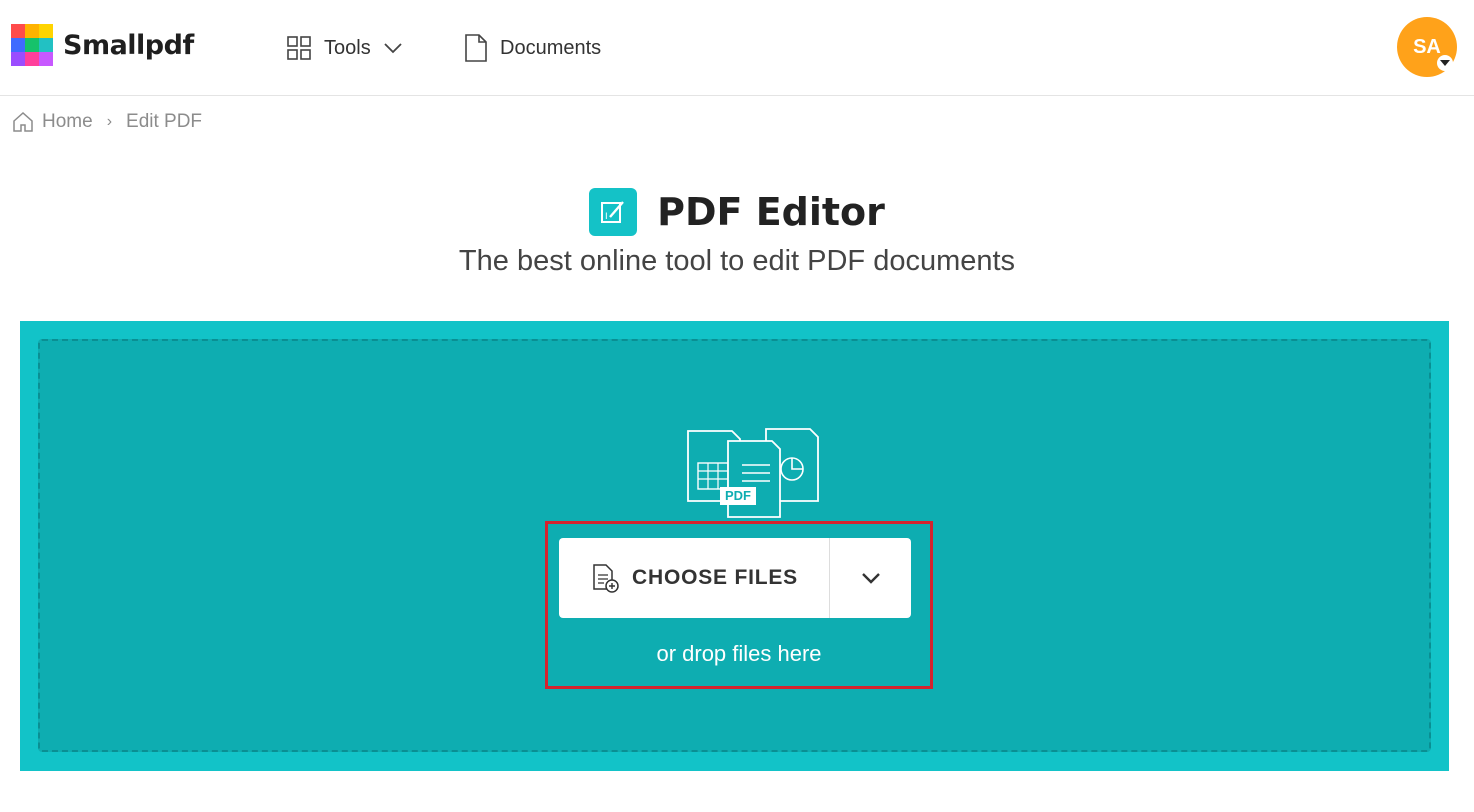 This screenshot has width=1474, height=812. What do you see at coordinates (347, 47) in the screenshot?
I see `tools-label: Tools` at bounding box center [347, 47].